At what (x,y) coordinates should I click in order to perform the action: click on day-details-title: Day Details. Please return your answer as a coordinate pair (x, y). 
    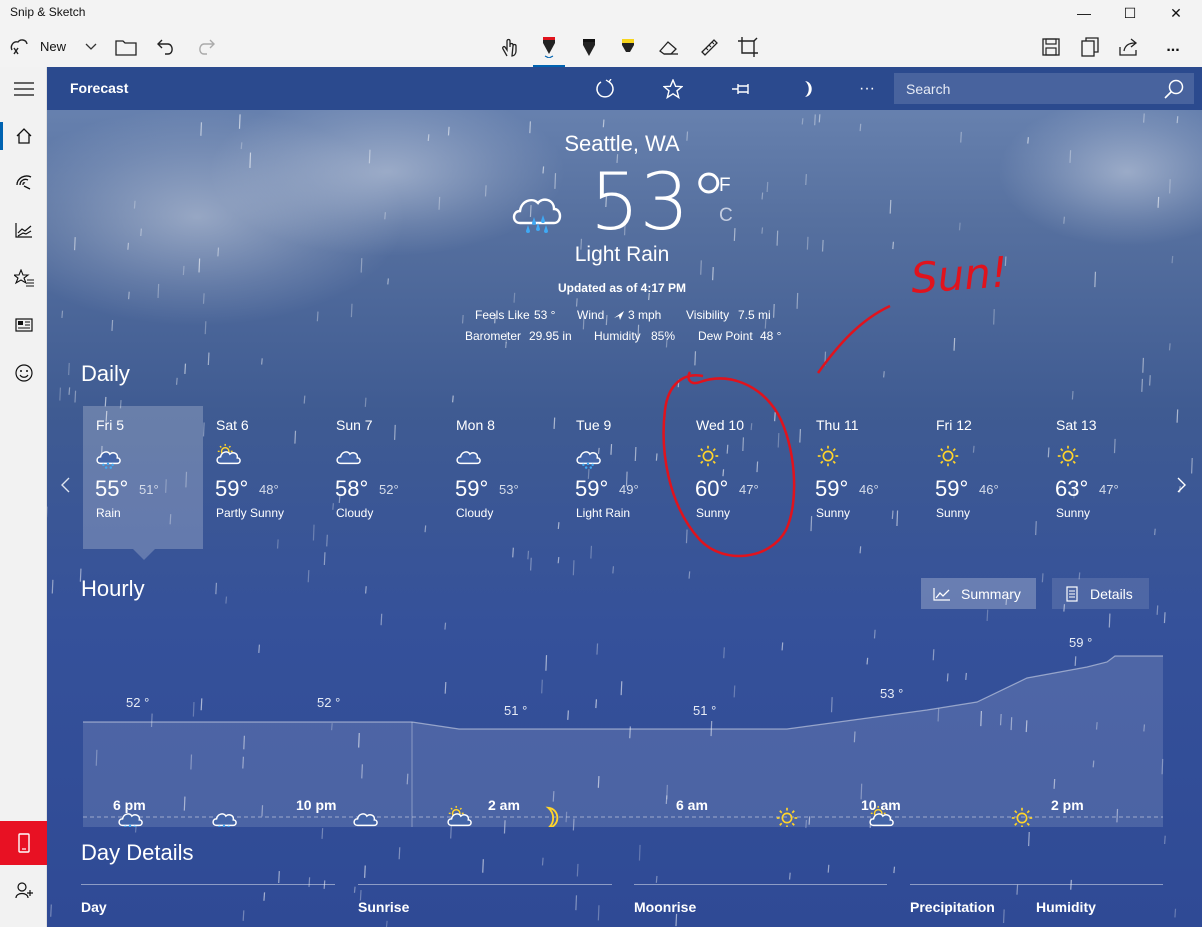
    Looking at the image, I should click on (137, 852).